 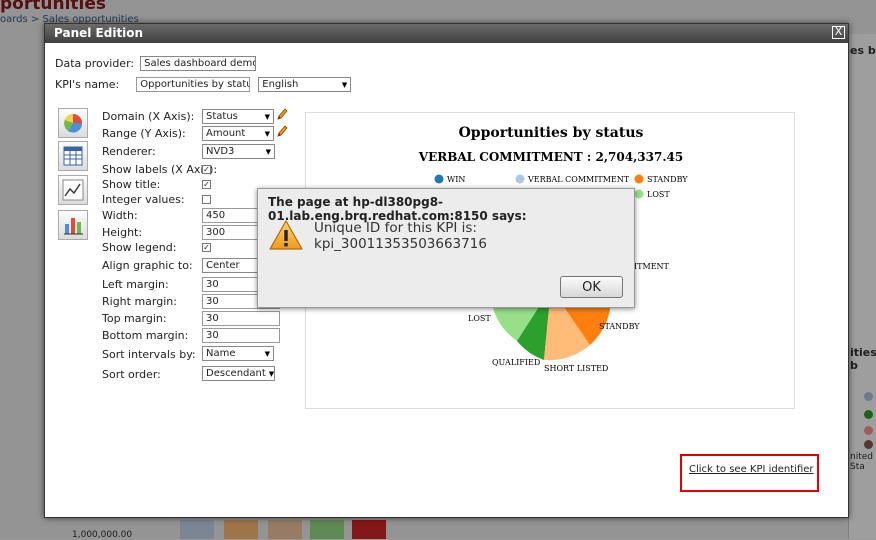 What do you see at coordinates (144, 133) in the screenshot?
I see `range-label: Range (Y Axis):` at bounding box center [144, 133].